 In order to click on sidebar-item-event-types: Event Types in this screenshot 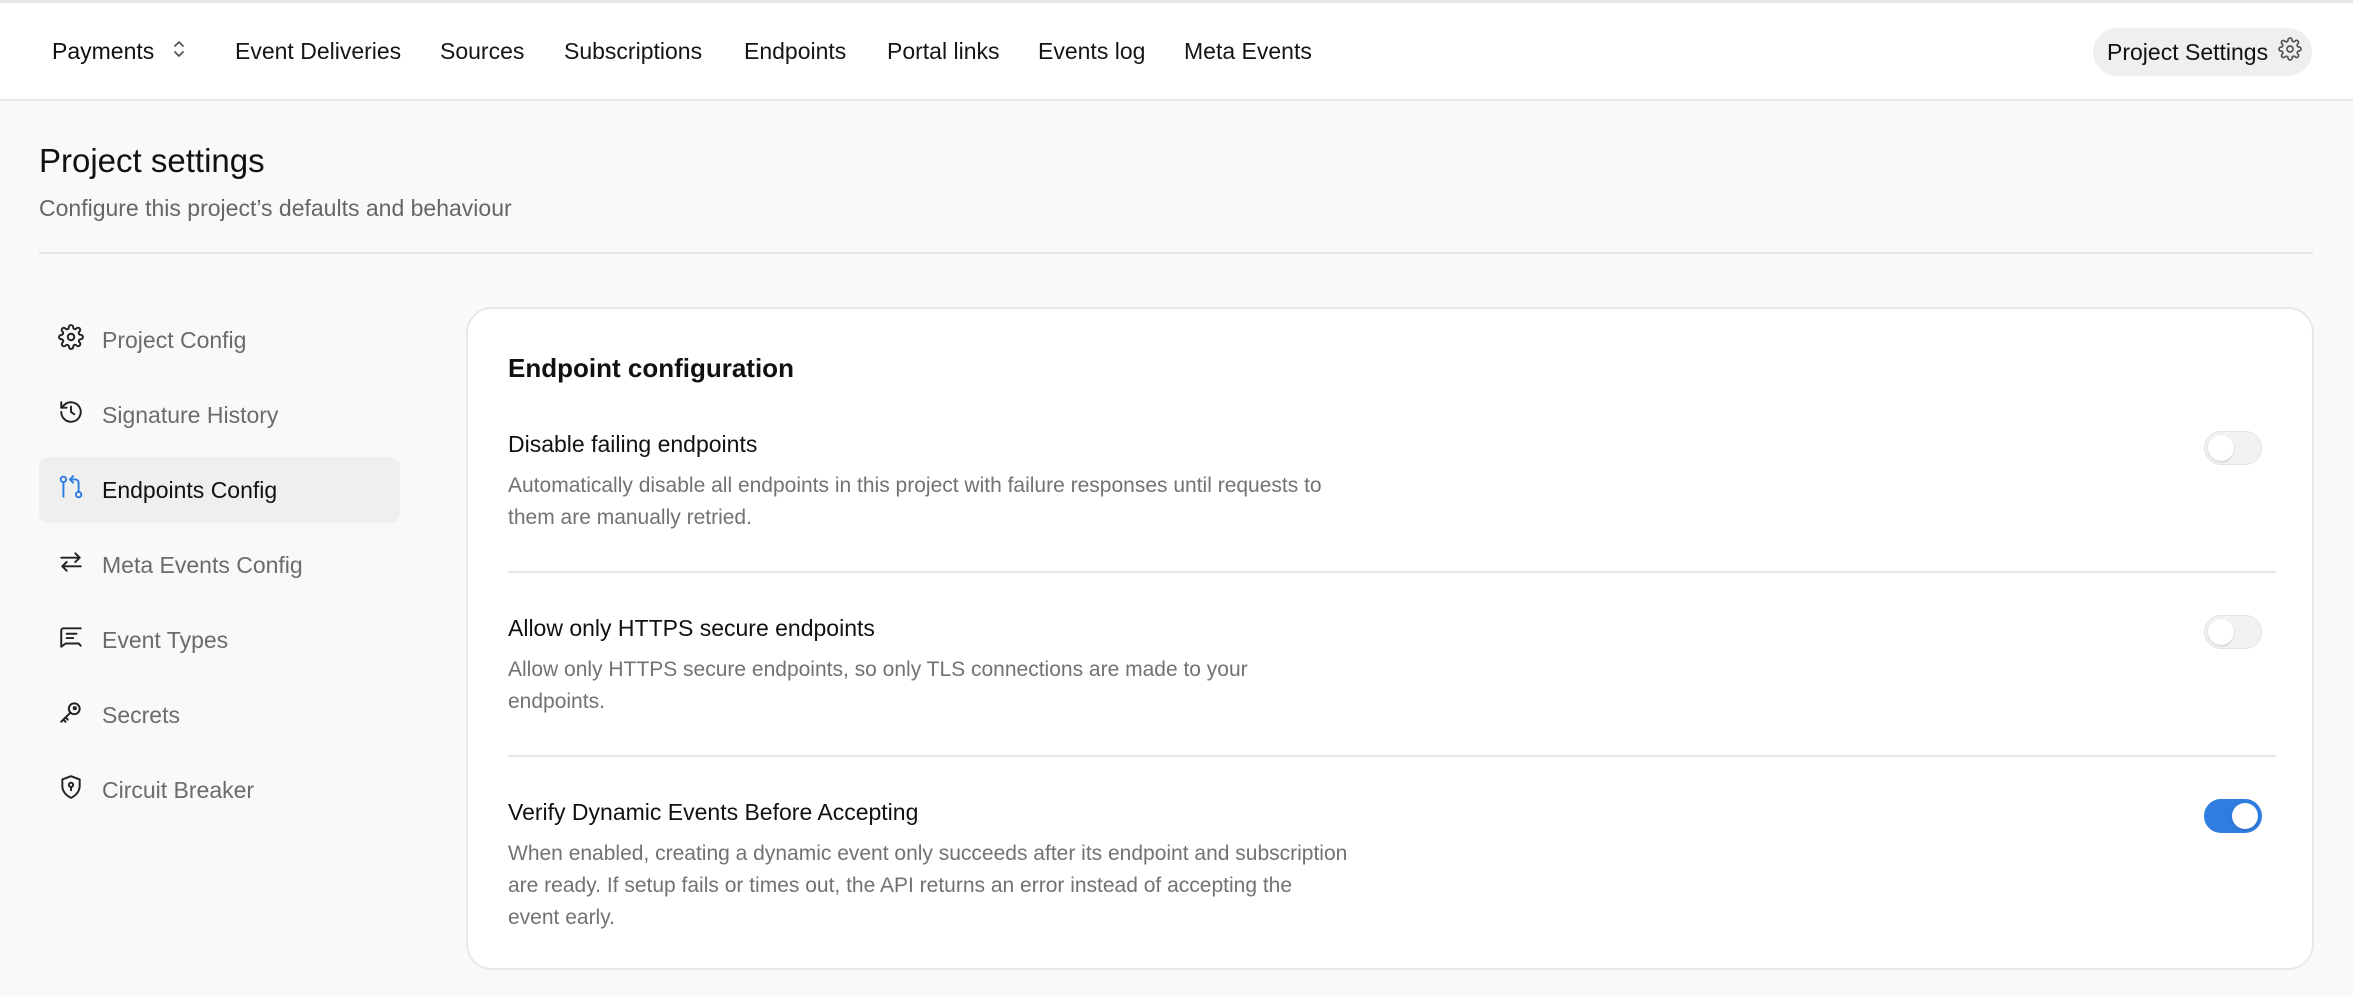, I will do `click(219, 640)`.